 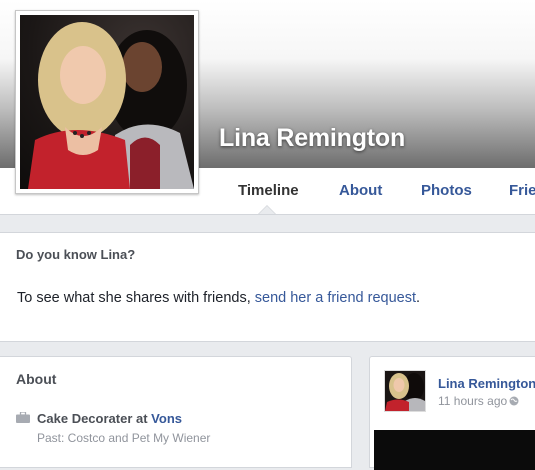 What do you see at coordinates (312, 138) in the screenshot?
I see `profile-name: Lina Remington` at bounding box center [312, 138].